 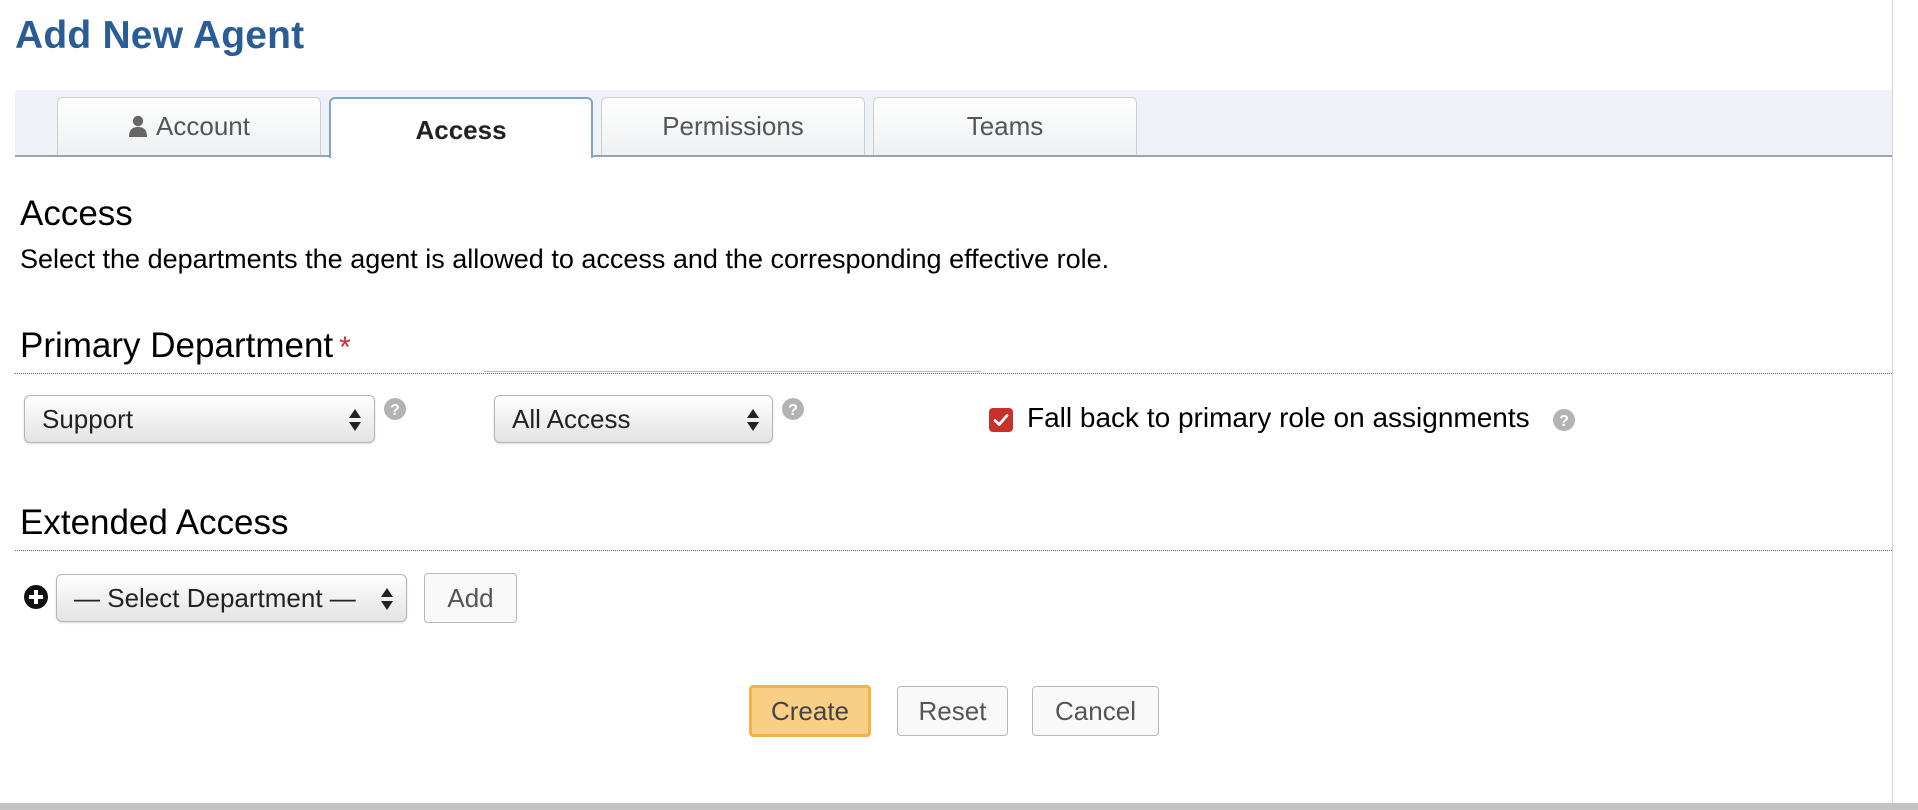 What do you see at coordinates (345, 347) in the screenshot?
I see `required-marker: *` at bounding box center [345, 347].